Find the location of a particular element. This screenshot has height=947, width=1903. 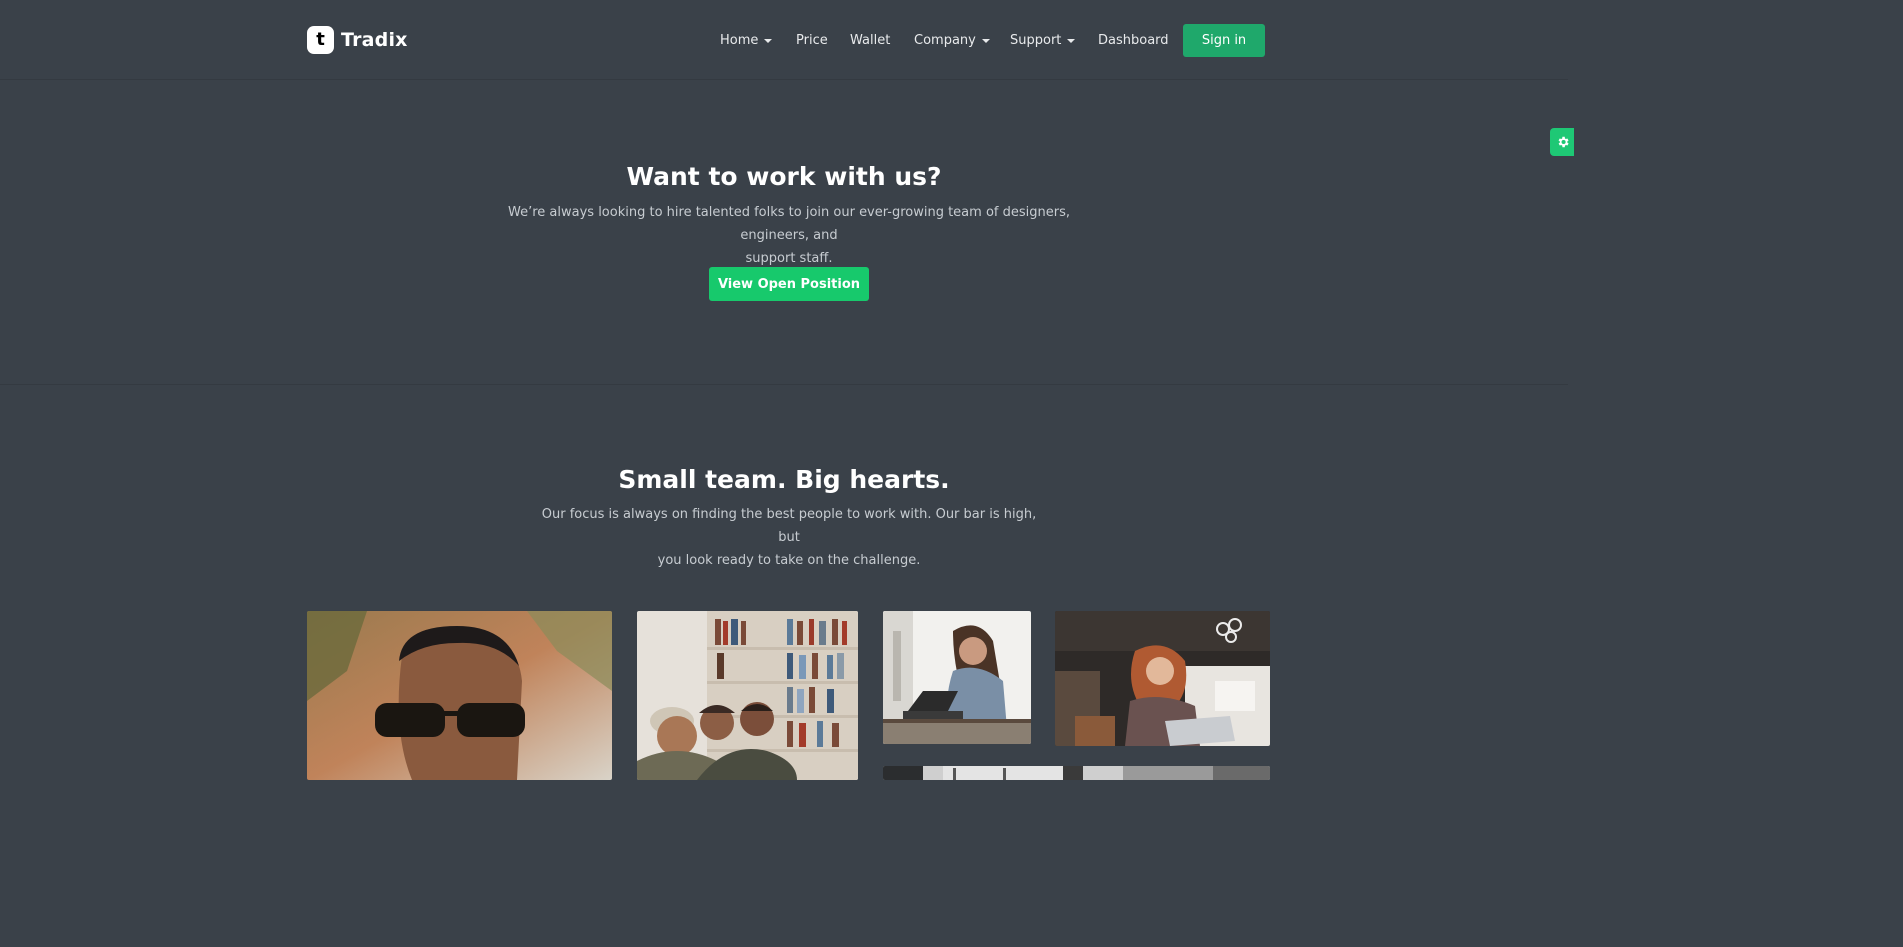

view-open-position-button: View Open Position is located at coordinates (789, 284).